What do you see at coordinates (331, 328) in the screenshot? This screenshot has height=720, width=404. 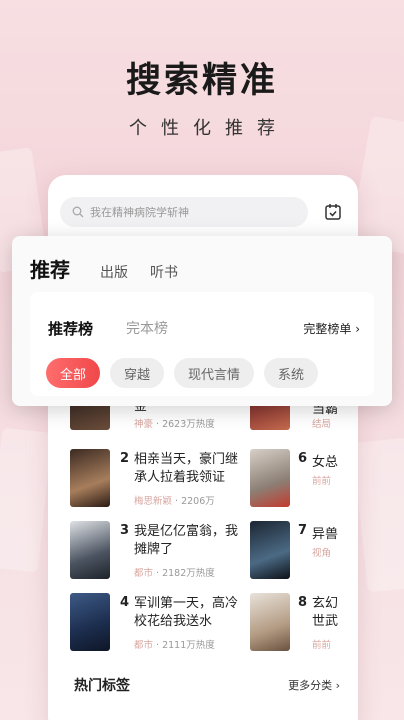 I see `full-ranking-link: 完整榜单 ›` at bounding box center [331, 328].